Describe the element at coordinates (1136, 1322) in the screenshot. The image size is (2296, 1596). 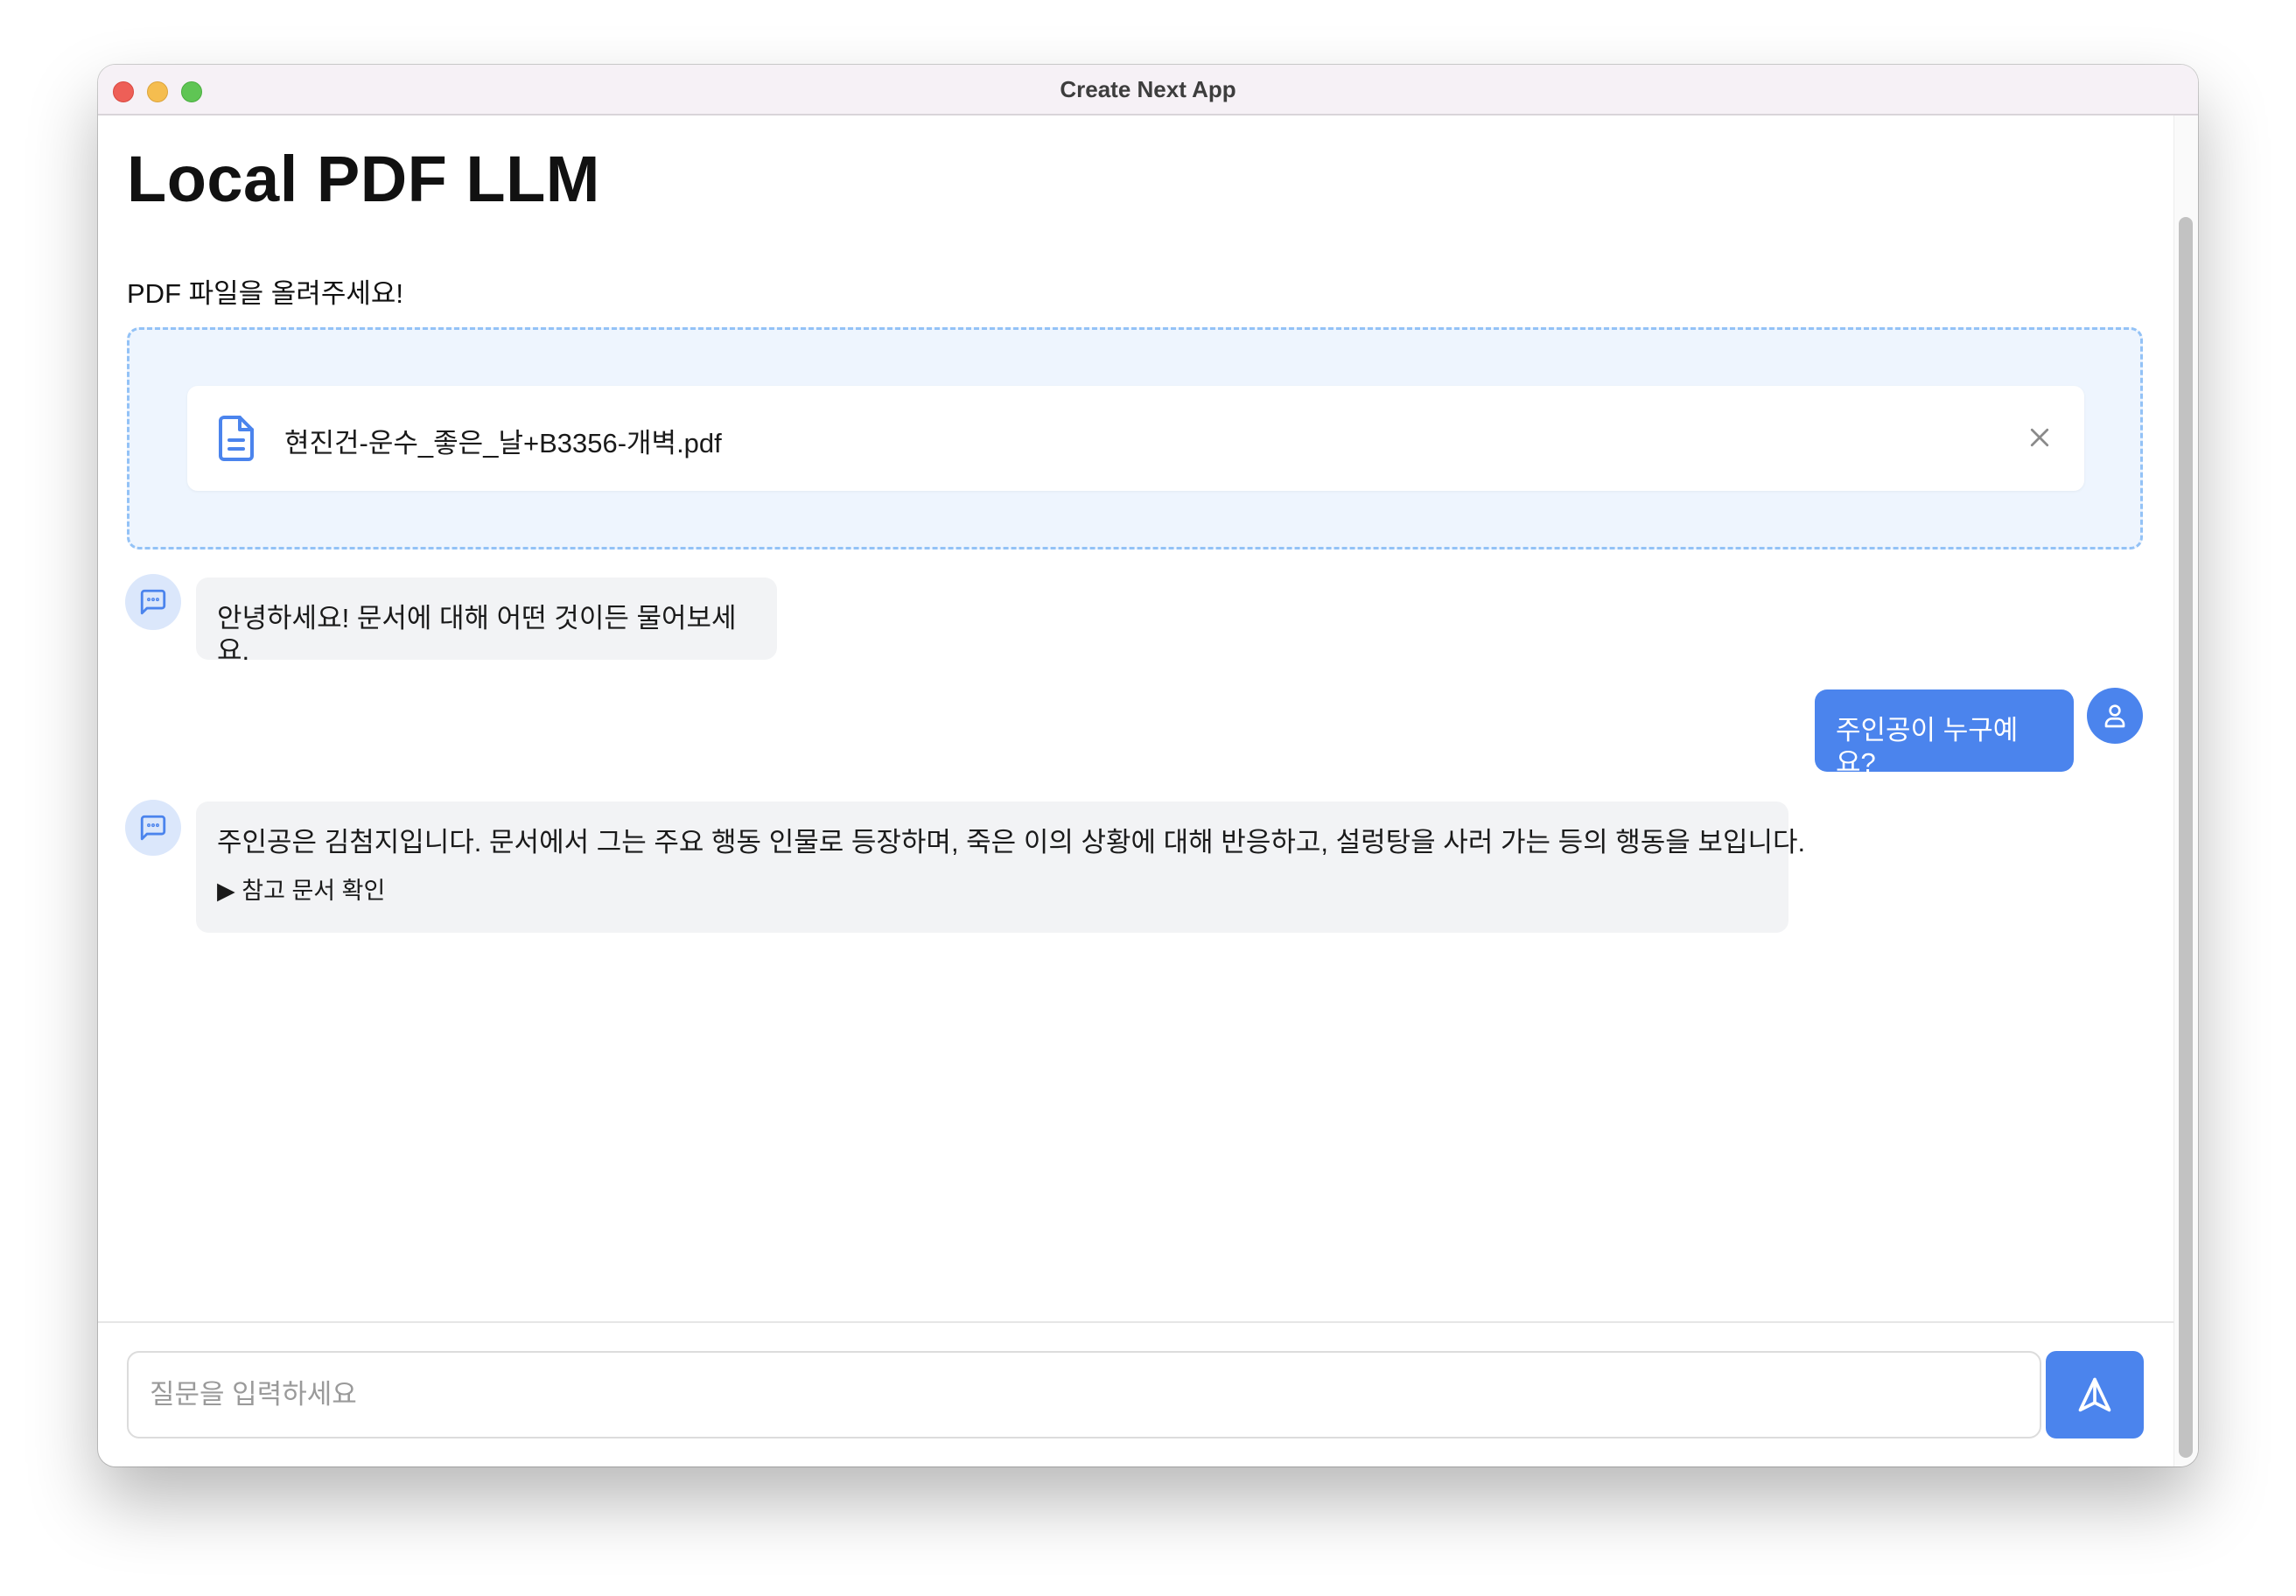
I see `input-divider` at that location.